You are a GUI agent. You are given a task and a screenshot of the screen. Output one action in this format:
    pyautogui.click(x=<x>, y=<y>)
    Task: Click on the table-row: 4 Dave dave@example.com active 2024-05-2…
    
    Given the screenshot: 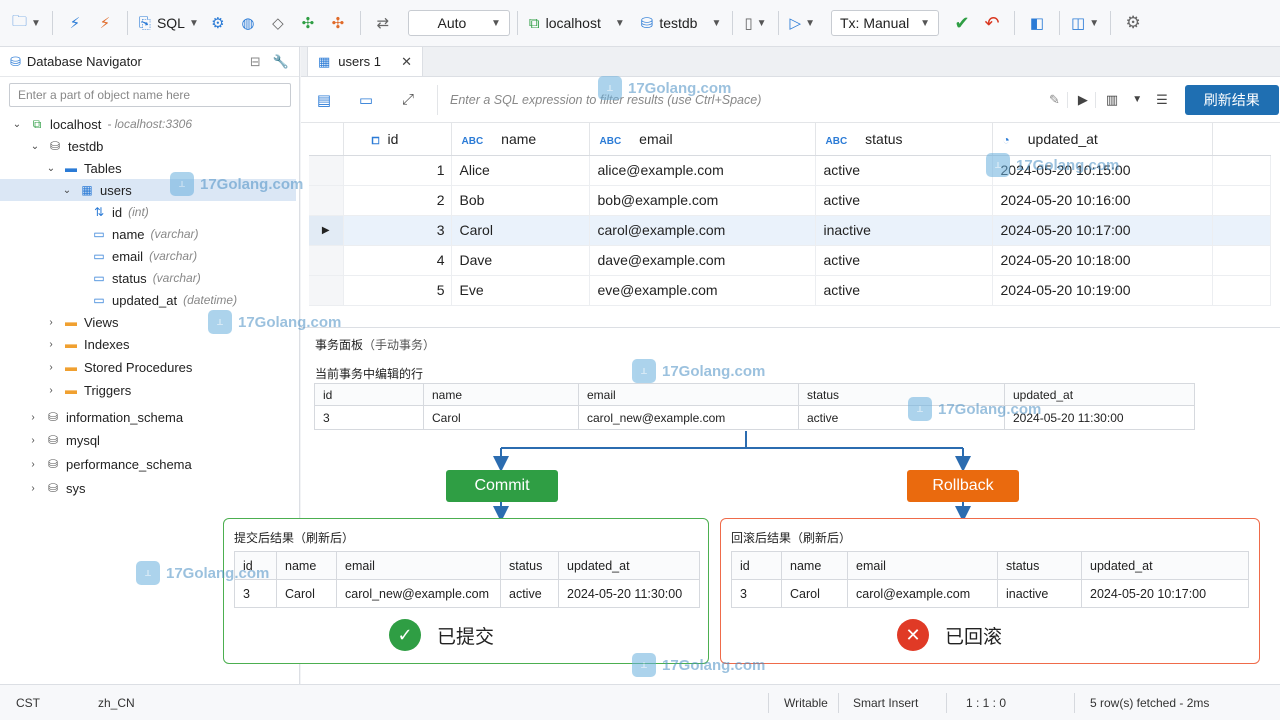 What is the action you would take?
    pyautogui.click(x=790, y=260)
    